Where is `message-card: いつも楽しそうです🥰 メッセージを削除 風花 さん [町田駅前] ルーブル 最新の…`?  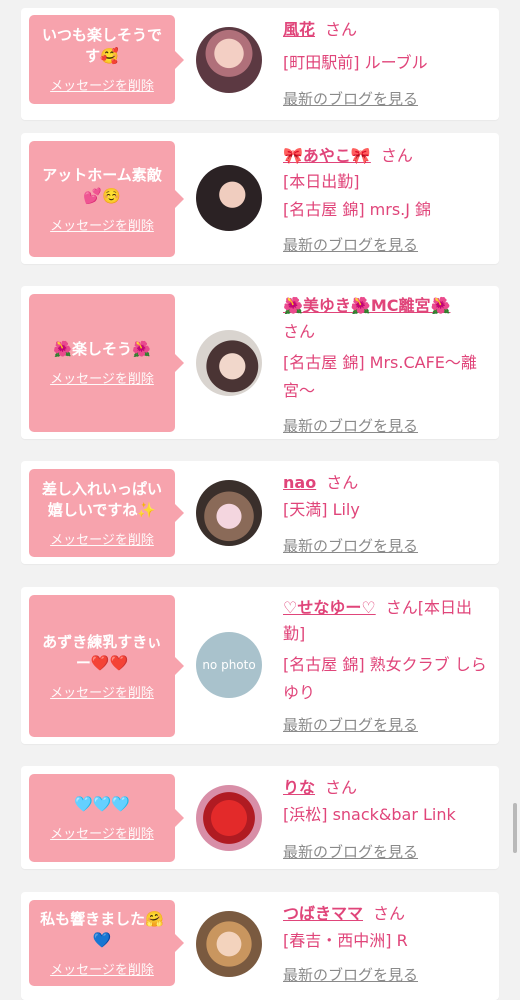 message-card: いつも楽しそうです🥰 メッセージを削除 風花 さん [町田駅前] ルーブル 最新の… is located at coordinates (260, 64).